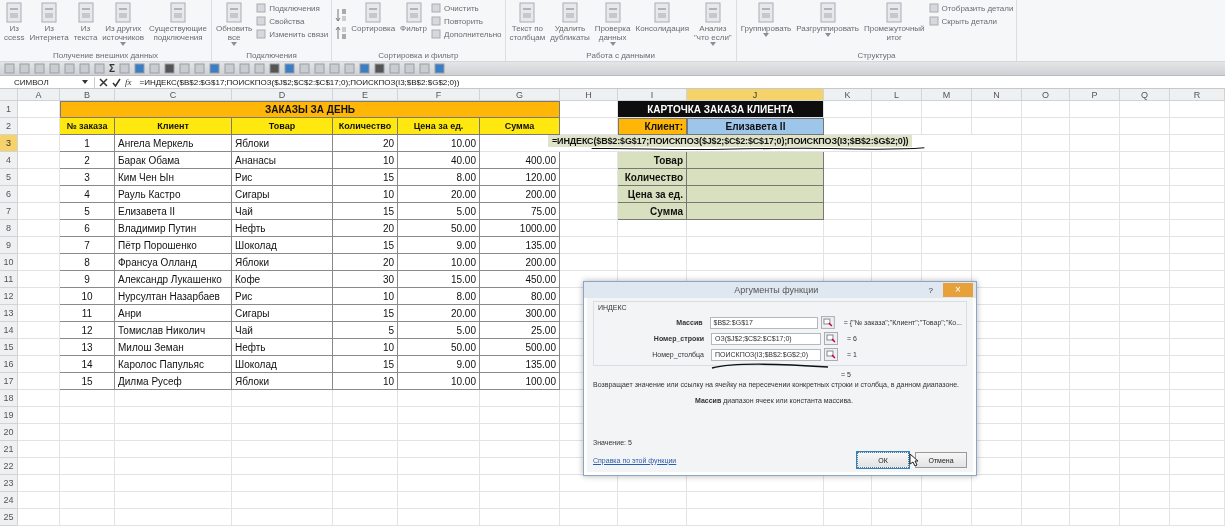  I want to click on ribbon-button: Обновить все, so click(234, 24).